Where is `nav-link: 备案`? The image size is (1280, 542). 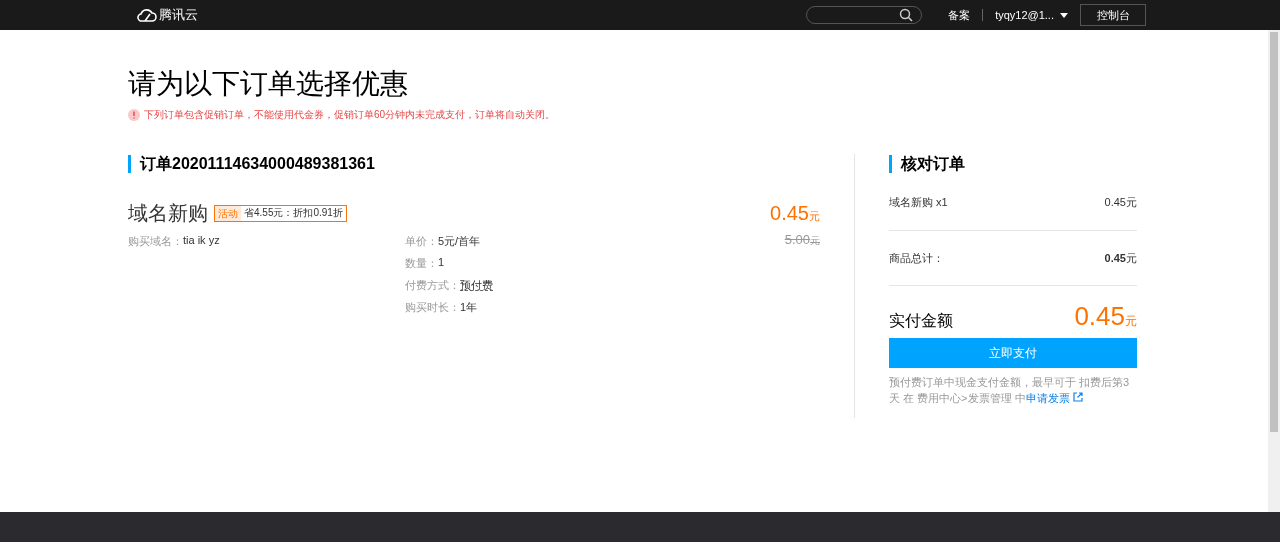
nav-link: 备案 is located at coordinates (959, 15).